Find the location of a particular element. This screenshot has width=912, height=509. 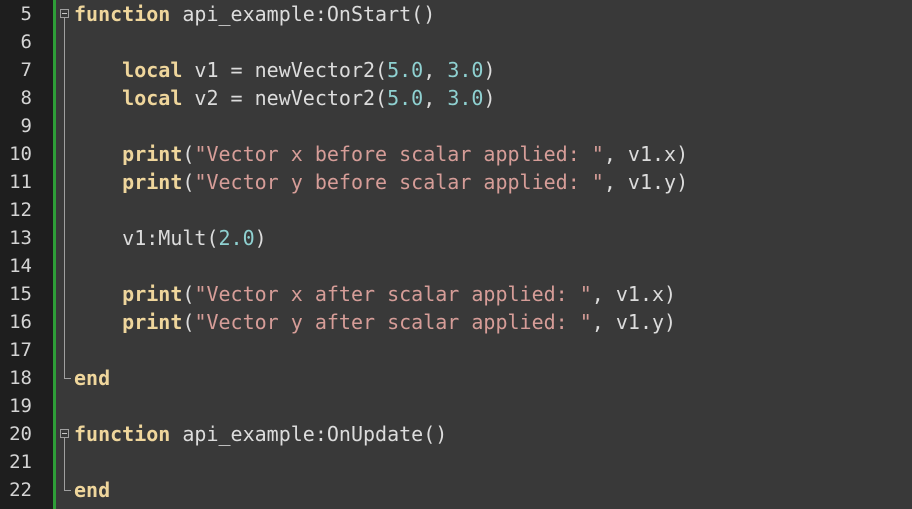

code-line: 22 end is located at coordinates (456, 490).